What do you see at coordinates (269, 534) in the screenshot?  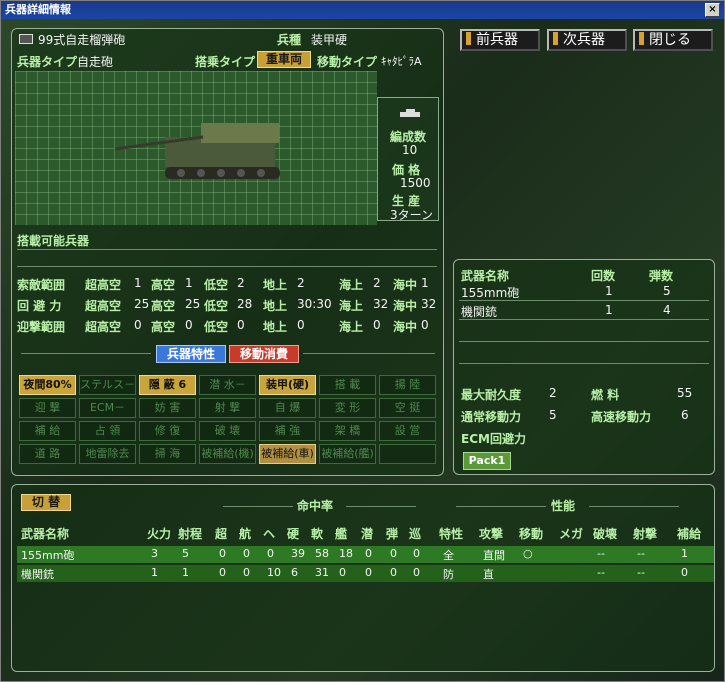 I see `column-header: ヘ` at bounding box center [269, 534].